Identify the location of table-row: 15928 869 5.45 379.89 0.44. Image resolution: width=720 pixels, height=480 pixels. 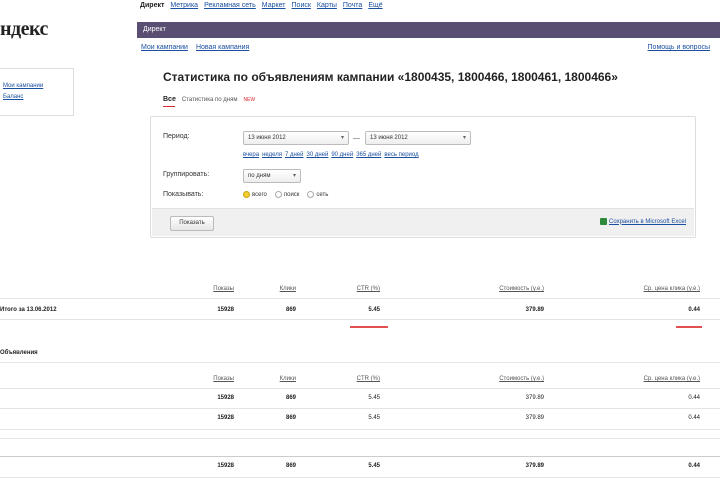
(360, 419).